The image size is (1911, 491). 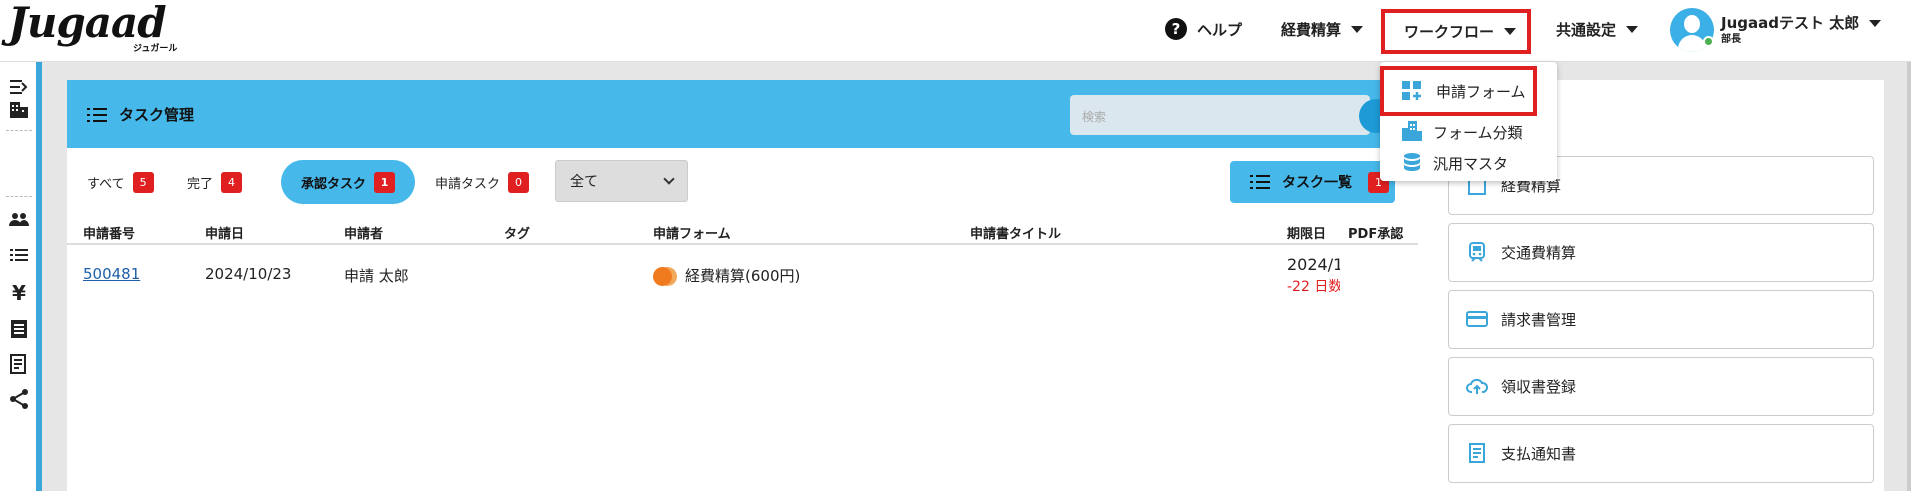 I want to click on due-date-cell: 2024/1 -22 日数, so click(x=1313, y=275).